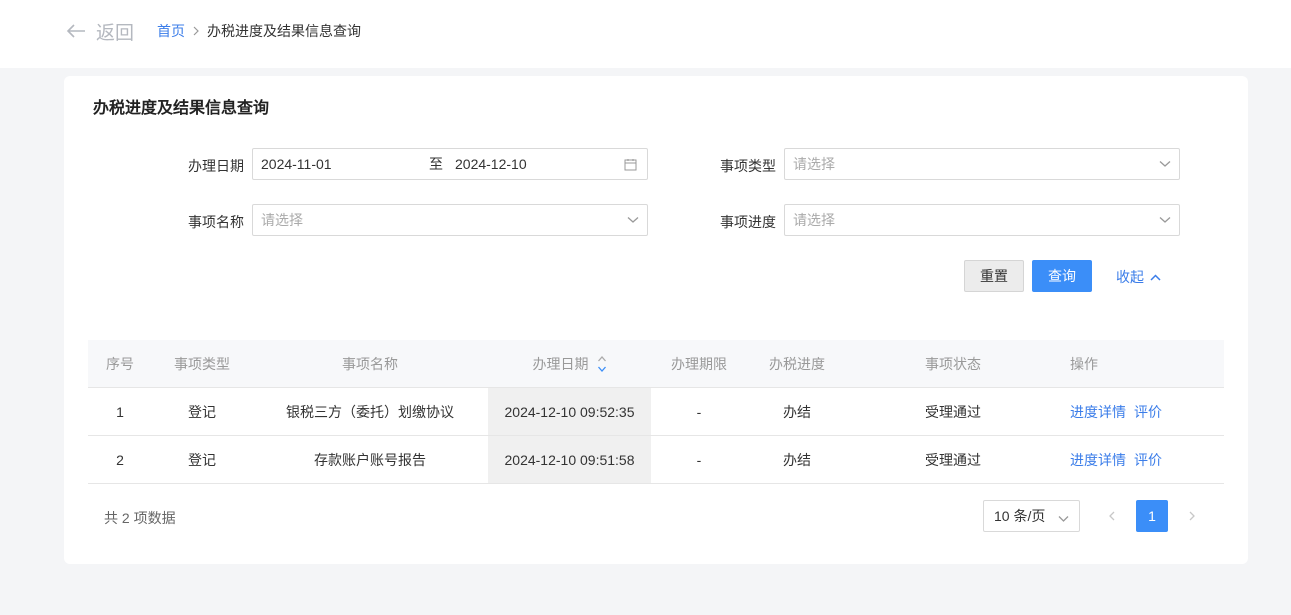  What do you see at coordinates (120, 411) in the screenshot?
I see `cell-index: 1` at bounding box center [120, 411].